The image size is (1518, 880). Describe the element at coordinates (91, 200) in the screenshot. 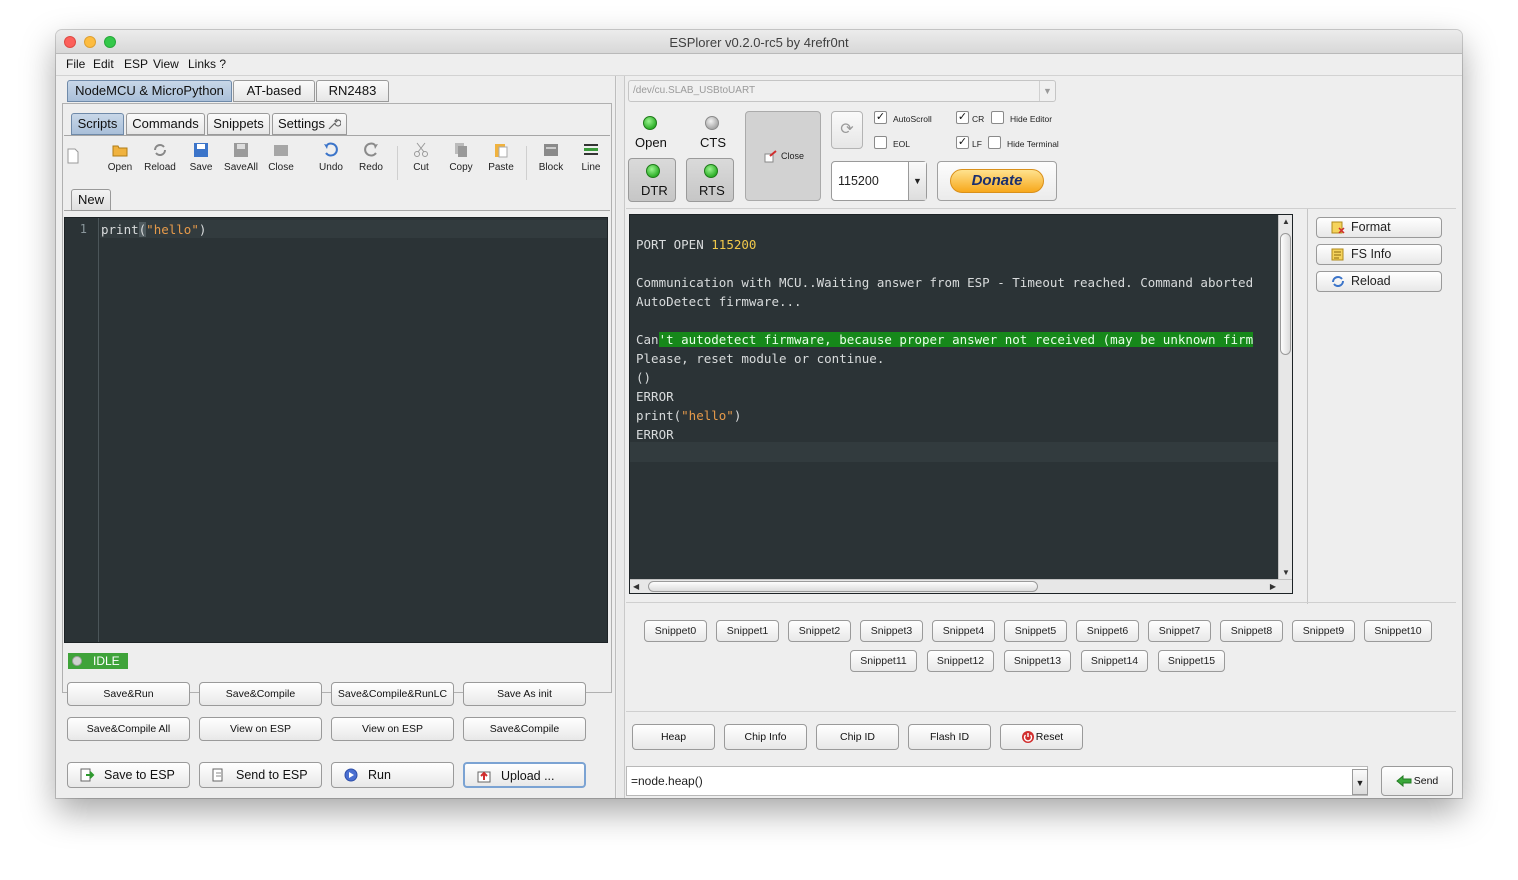

I see `file-tab-new: New` at that location.